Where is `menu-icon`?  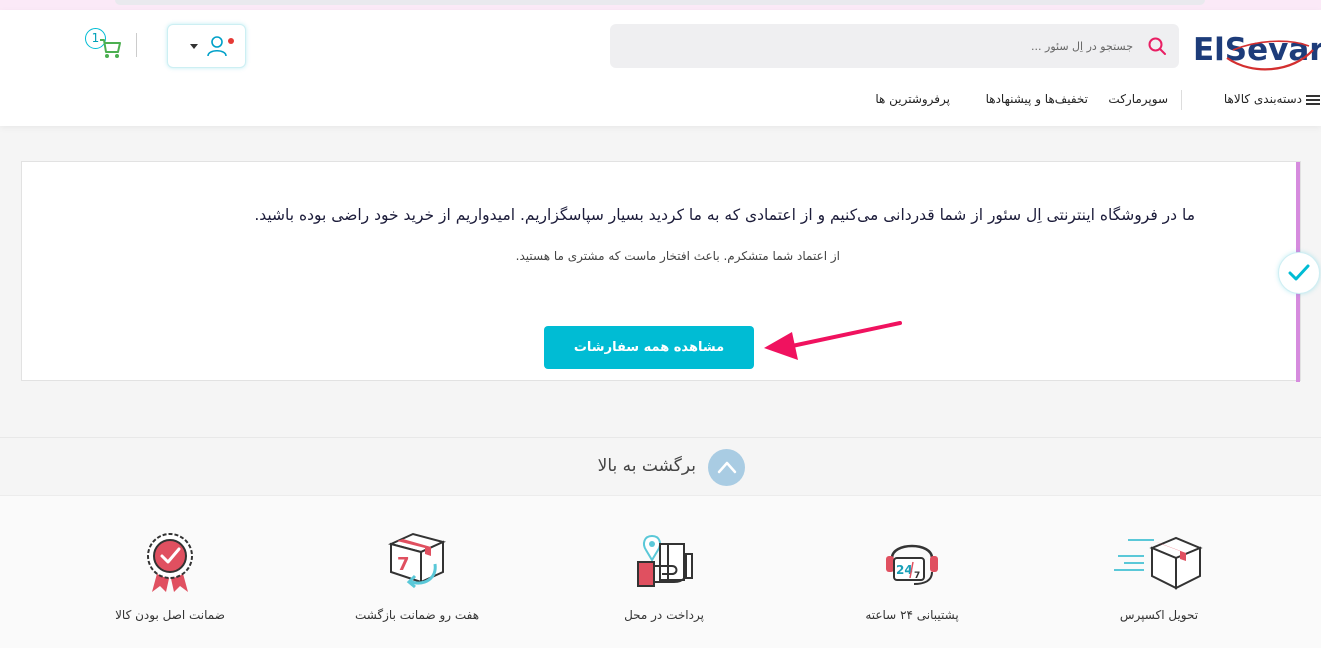 menu-icon is located at coordinates (1313, 99).